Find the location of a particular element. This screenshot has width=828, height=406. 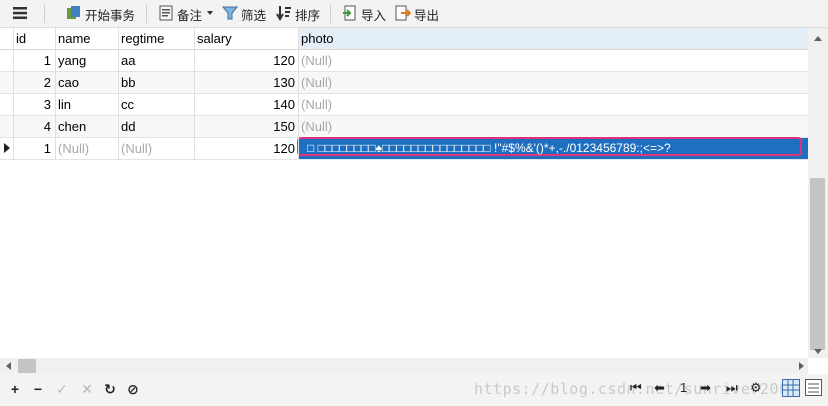

column-header-label: name is located at coordinates (74, 38).